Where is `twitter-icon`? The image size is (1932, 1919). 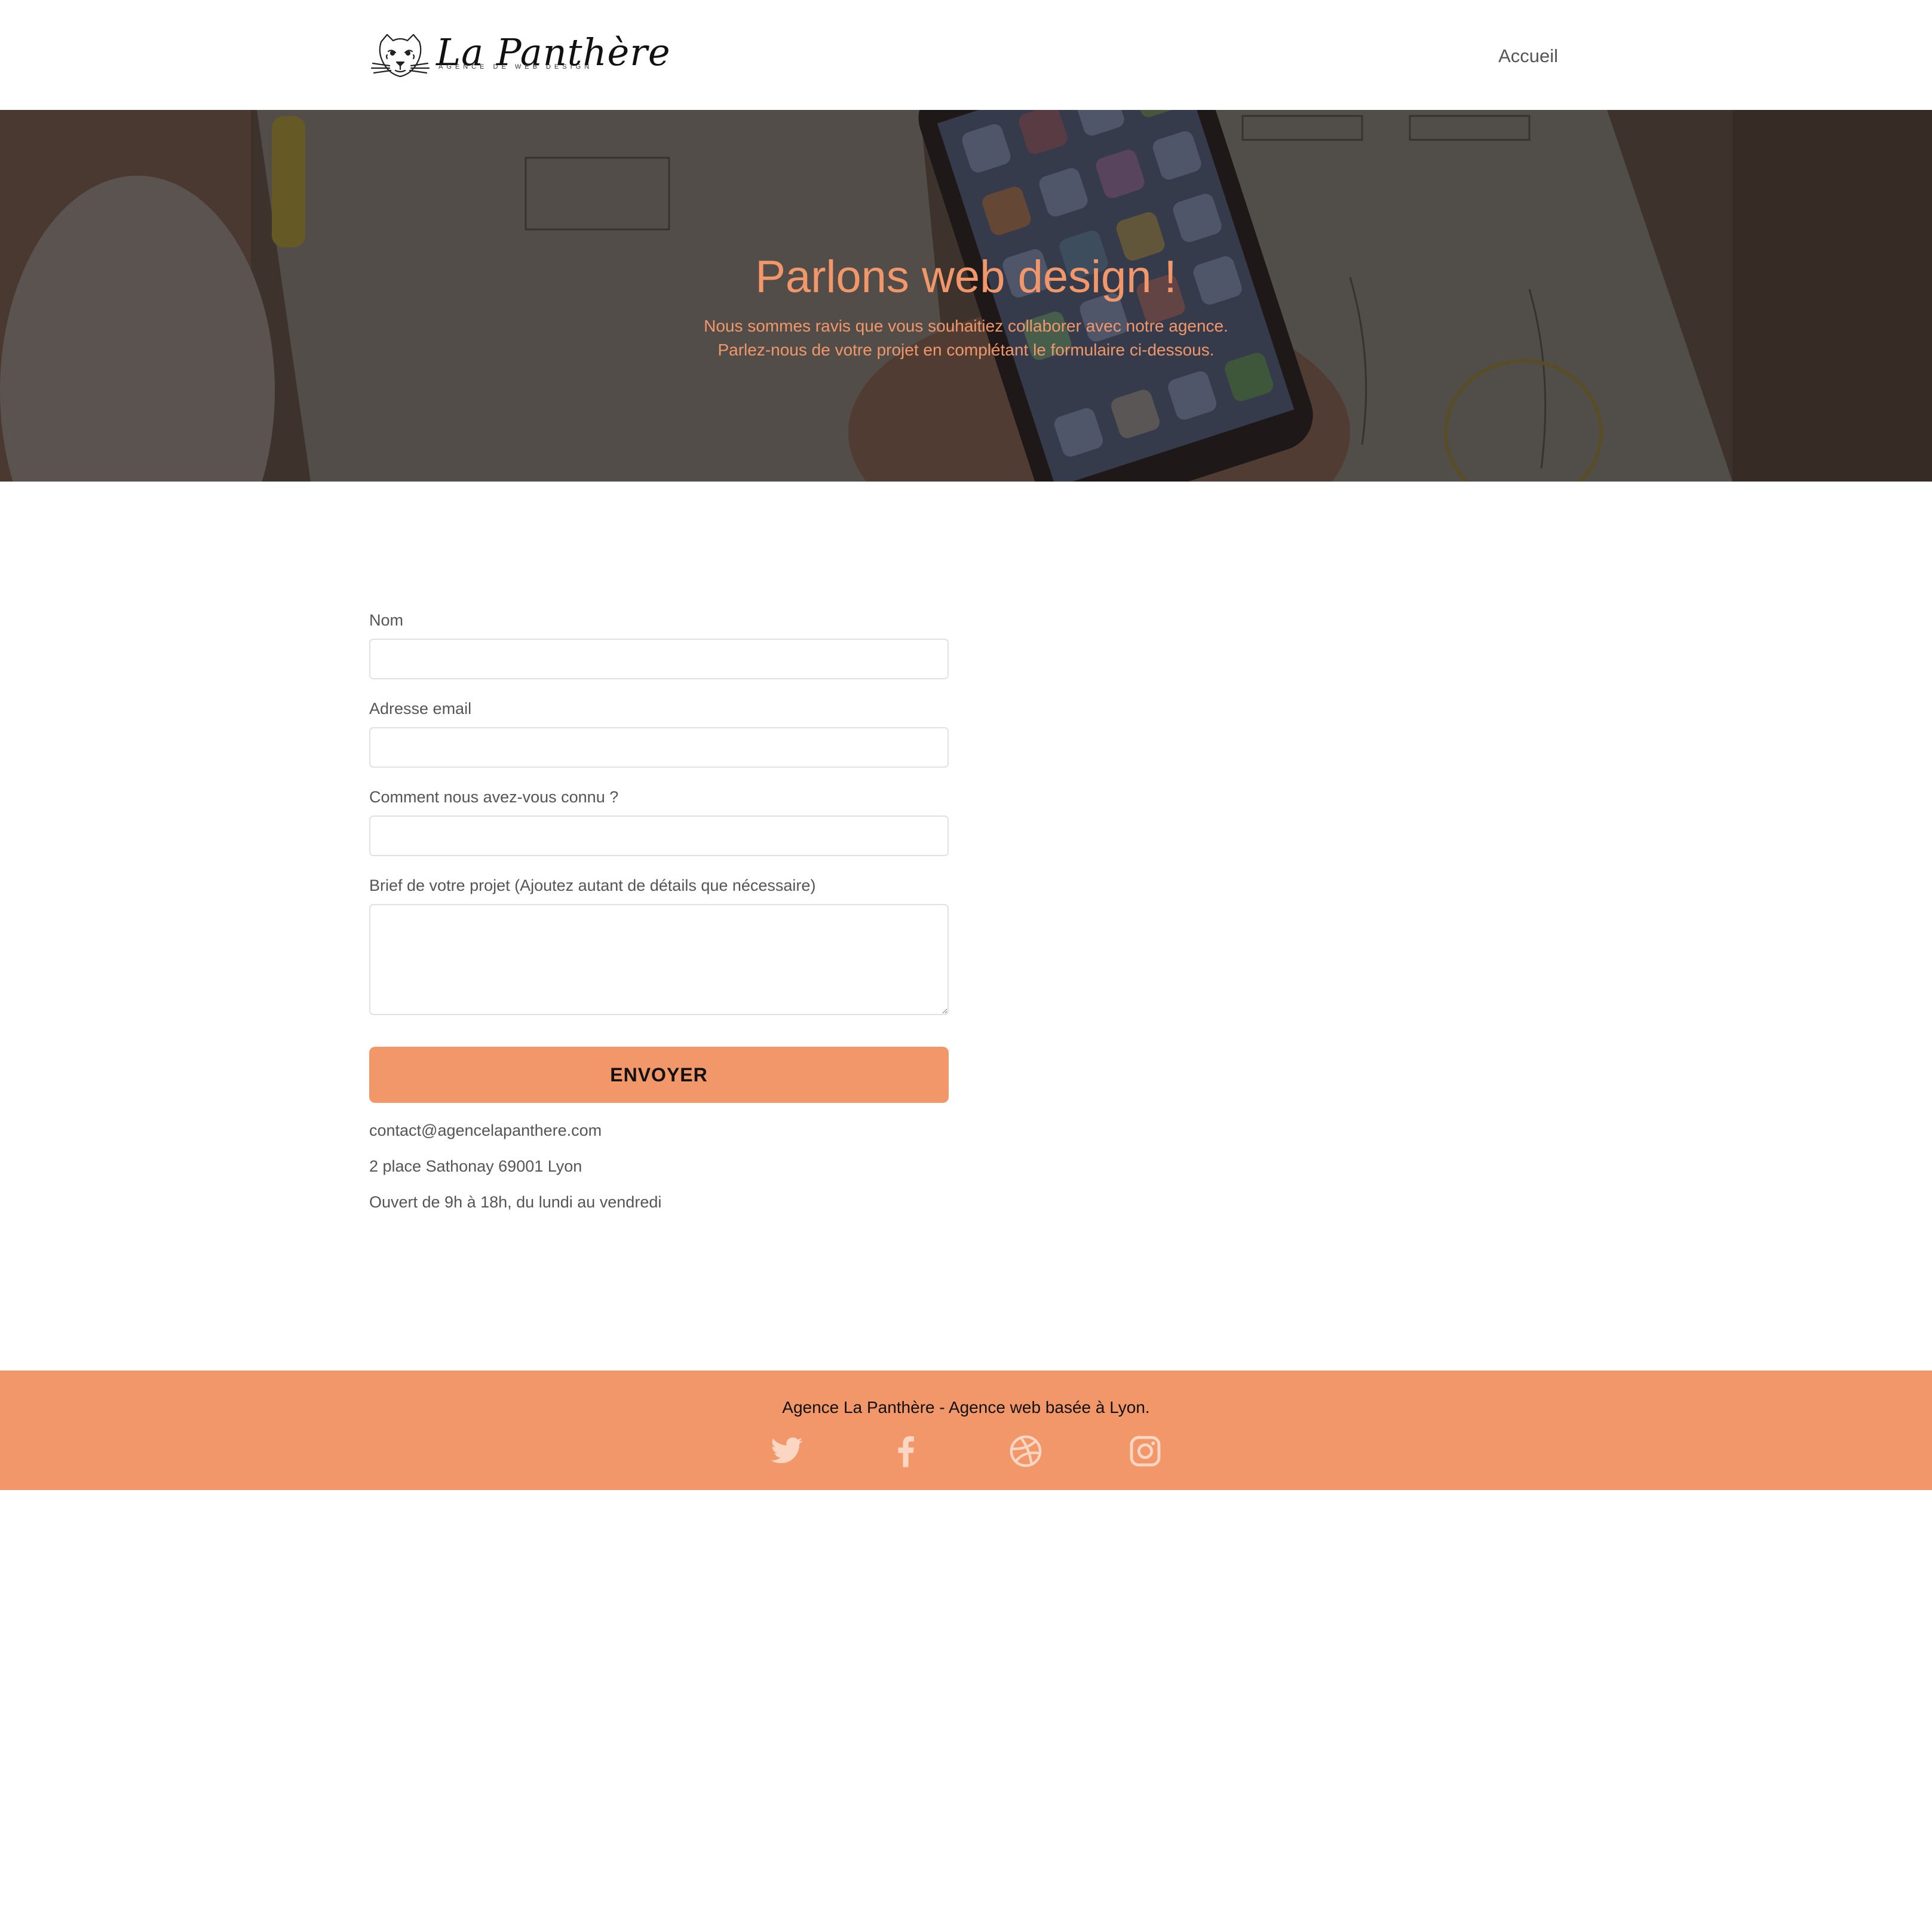 twitter-icon is located at coordinates (787, 1450).